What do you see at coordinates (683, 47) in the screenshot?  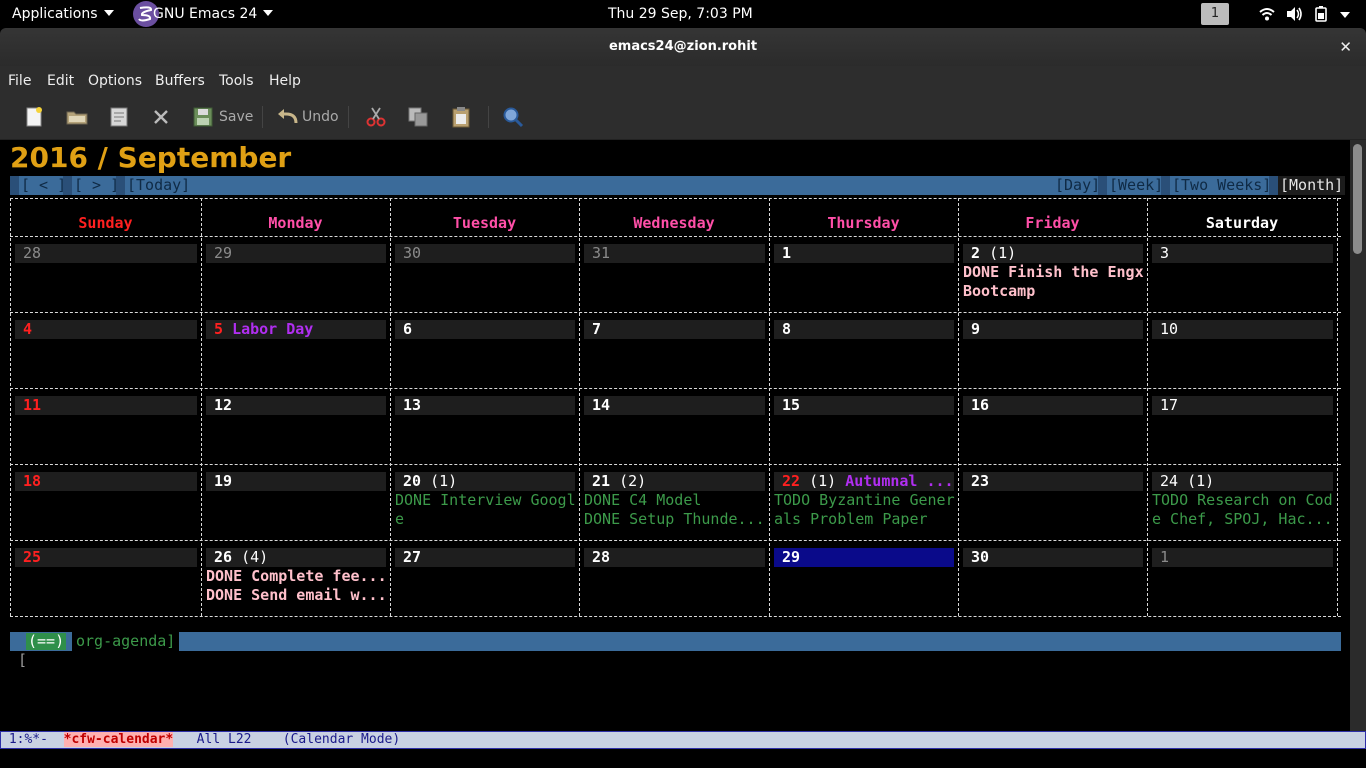 I see `window-titlebar: emacs24@zion.rohit ✕` at bounding box center [683, 47].